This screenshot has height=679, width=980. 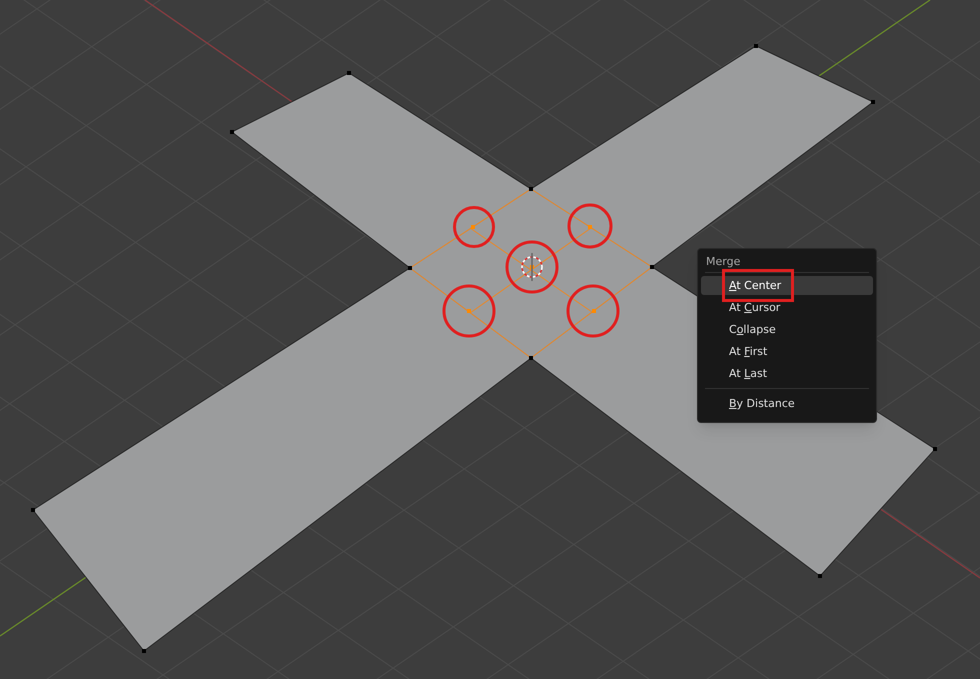 I want to click on 3d-cursor-icon, so click(x=532, y=267).